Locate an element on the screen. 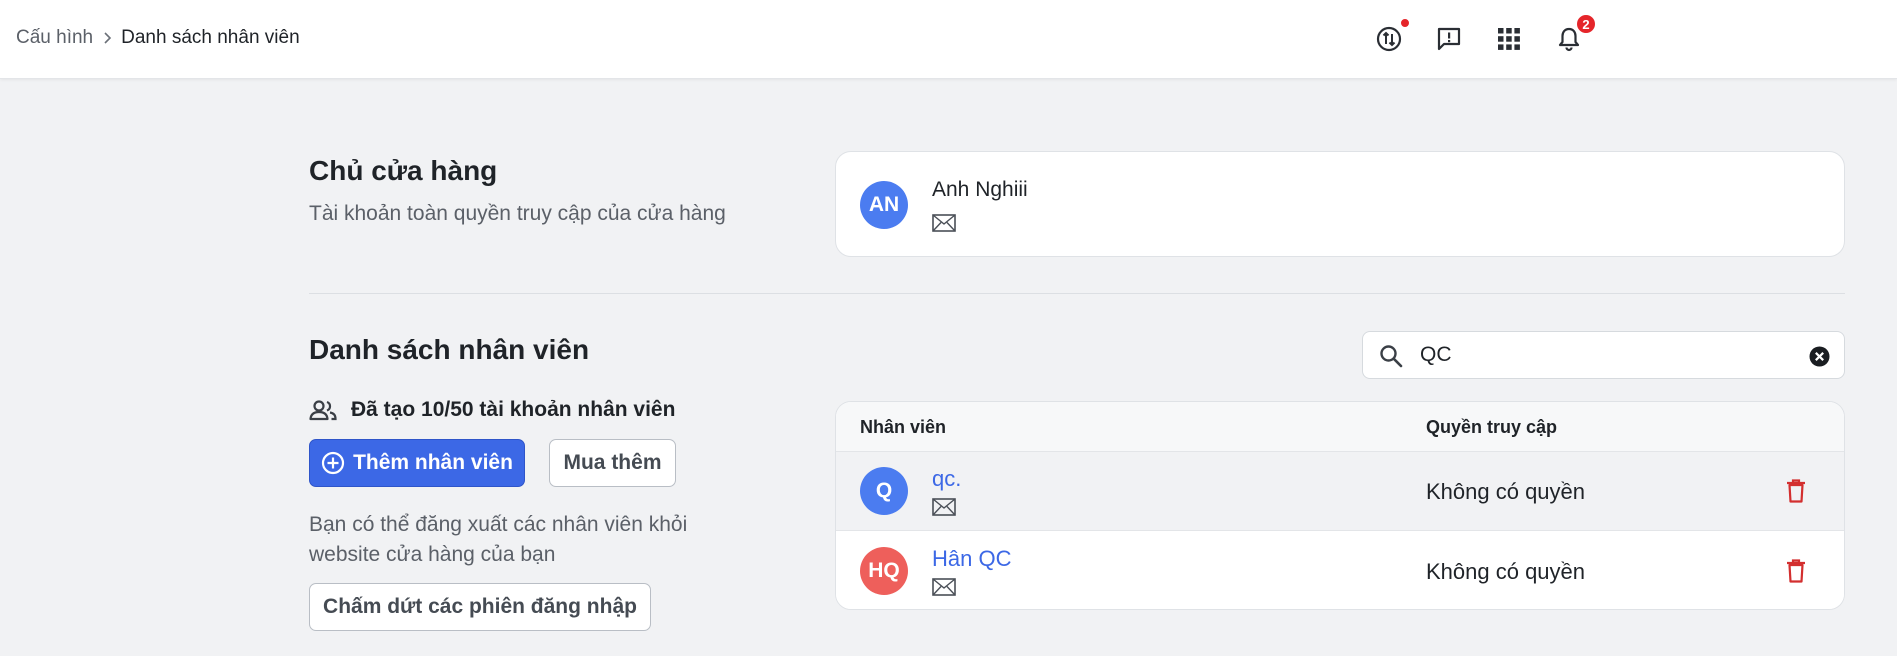  avatar: Q is located at coordinates (884, 491).